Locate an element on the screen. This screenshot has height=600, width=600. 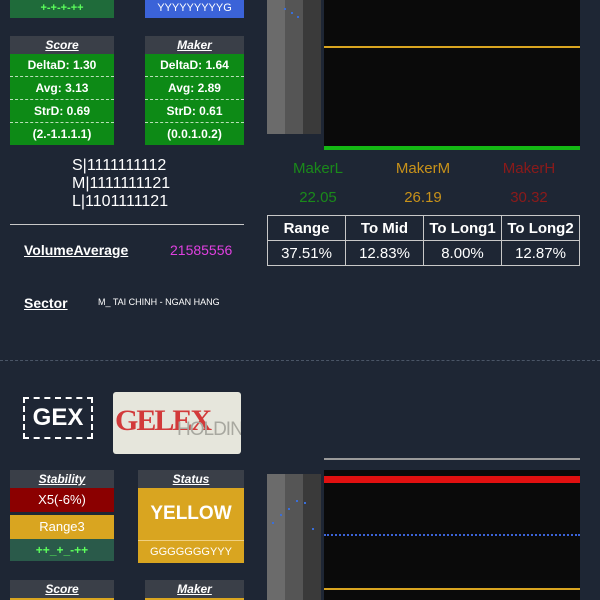
volume-average-value: 21585556 is located at coordinates (201, 250).